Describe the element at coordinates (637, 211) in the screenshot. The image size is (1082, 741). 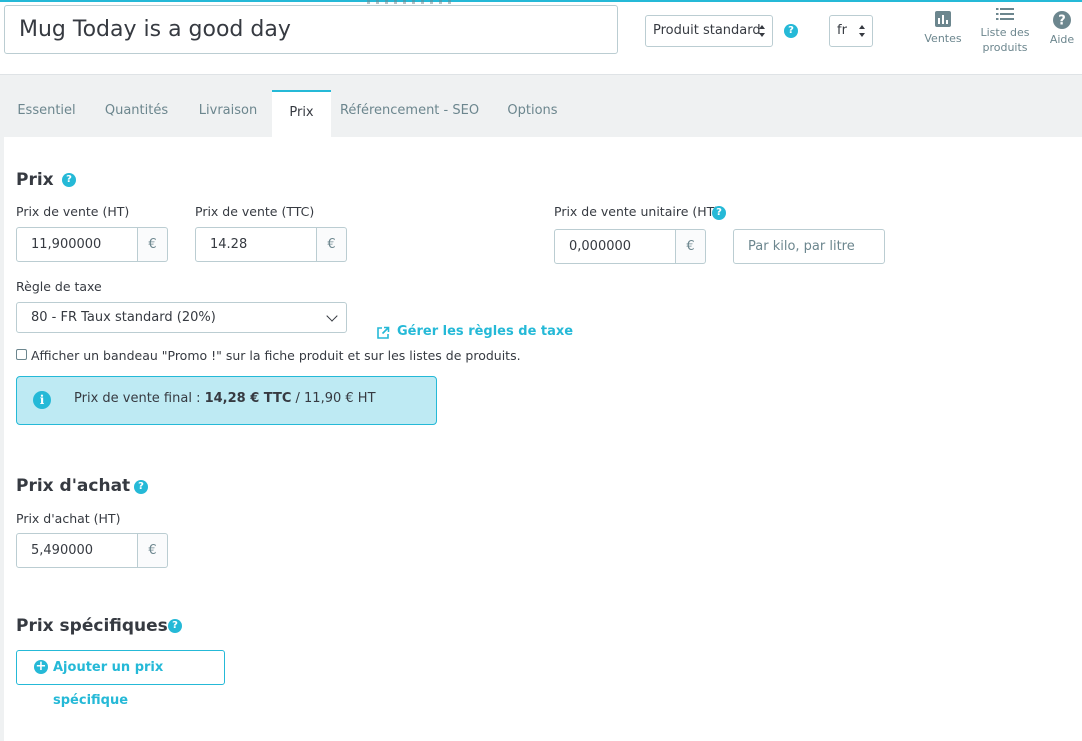
I see `unit-price-label: Prix de vente unitaire (HT)` at that location.